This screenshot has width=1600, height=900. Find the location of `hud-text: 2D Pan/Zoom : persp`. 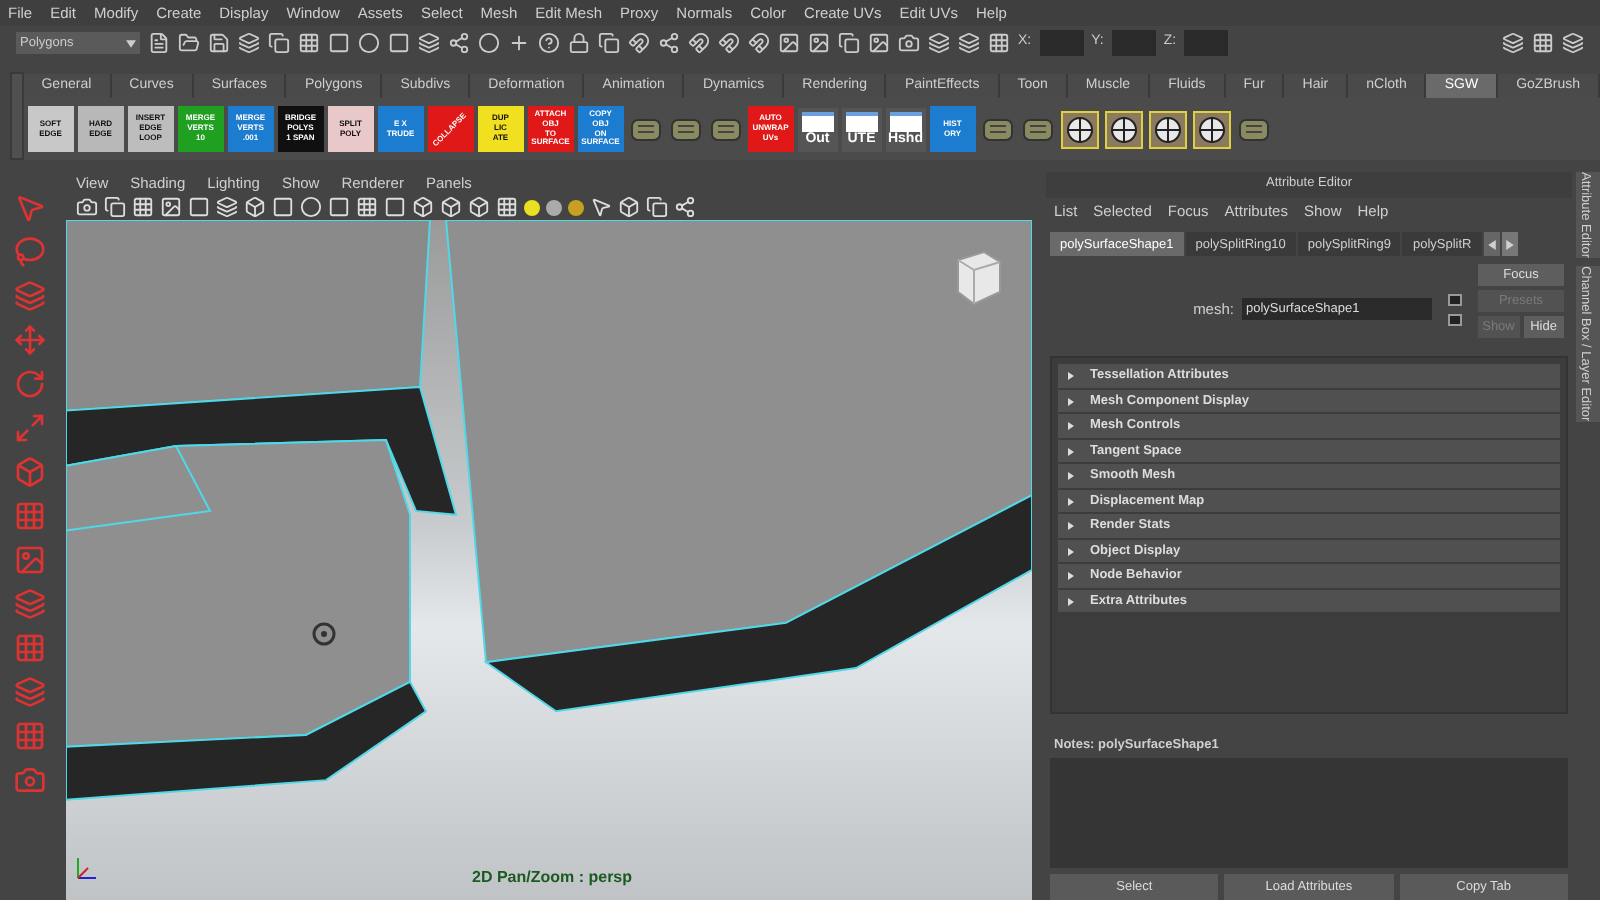

hud-text: 2D Pan/Zoom : persp is located at coordinates (552, 878).